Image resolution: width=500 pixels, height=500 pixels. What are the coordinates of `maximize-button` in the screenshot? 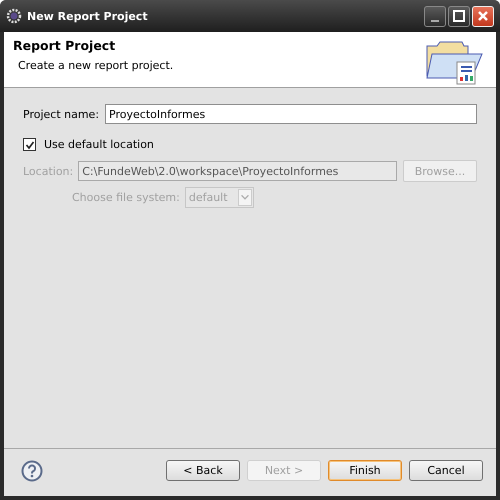 It's located at (459, 16).